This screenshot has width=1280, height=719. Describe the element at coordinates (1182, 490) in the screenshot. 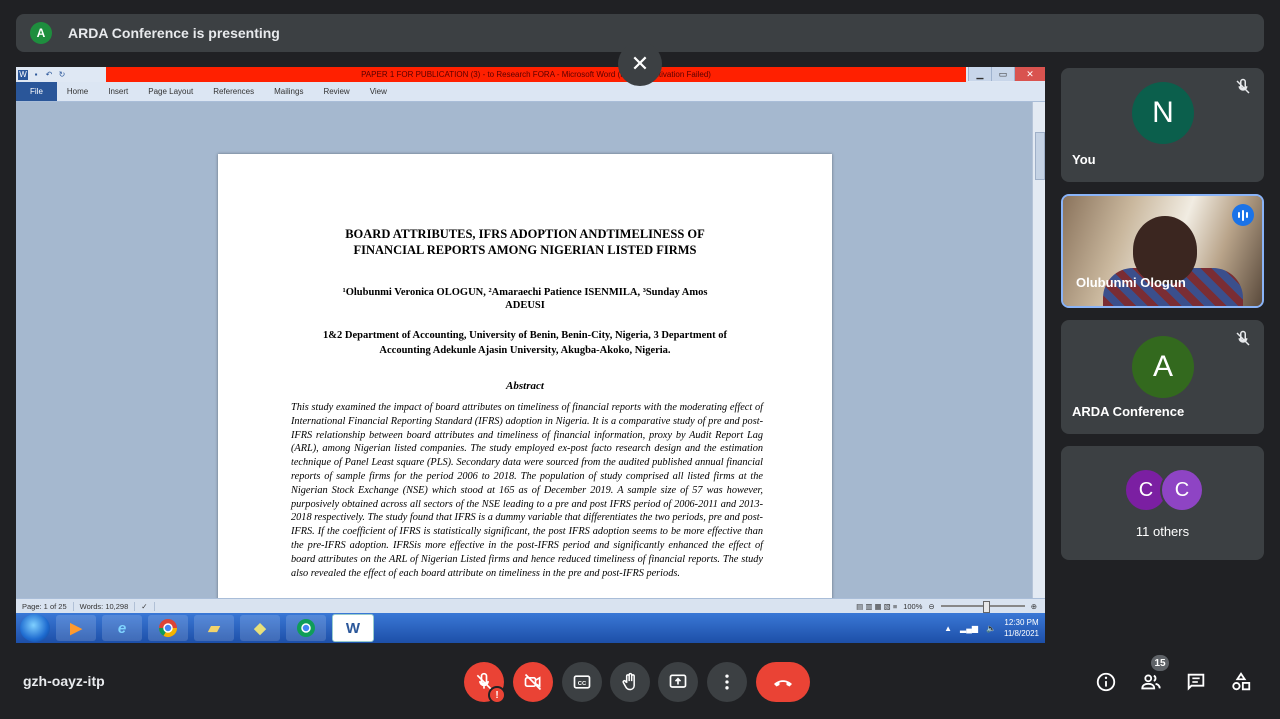

I see `avatar-other-2: C` at that location.